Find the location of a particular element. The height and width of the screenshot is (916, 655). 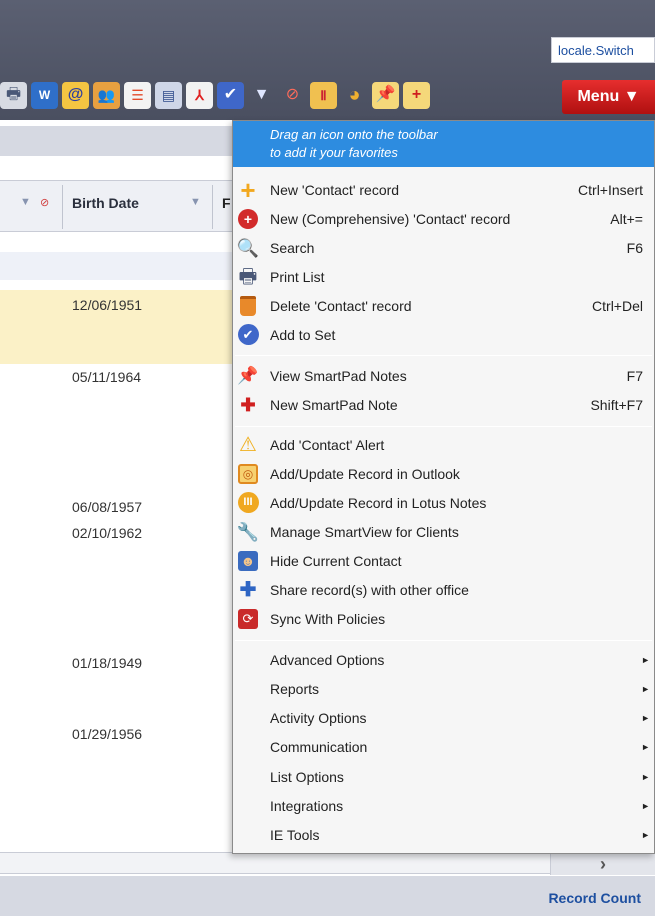

table-cell-birth-date: 02/10/1962 is located at coordinates (107, 533).